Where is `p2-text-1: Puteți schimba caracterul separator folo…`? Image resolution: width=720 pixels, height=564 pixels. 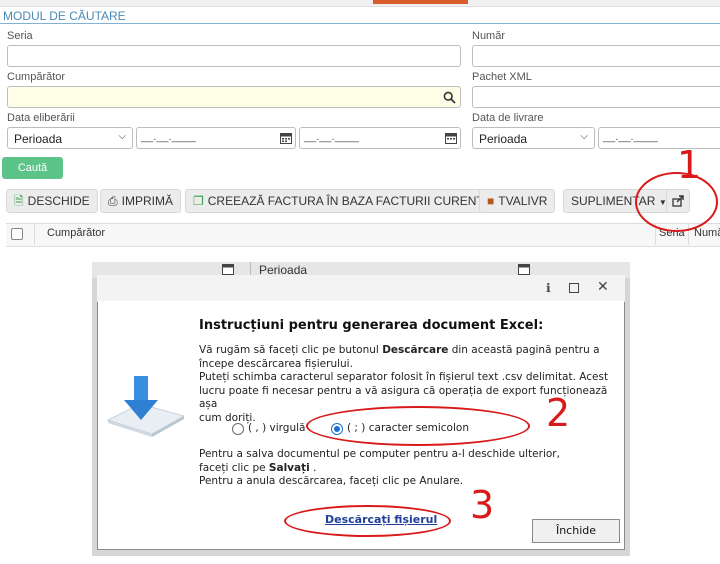
p2-text-1: Puteți schimba caracterul separator folo… is located at coordinates (404, 377).